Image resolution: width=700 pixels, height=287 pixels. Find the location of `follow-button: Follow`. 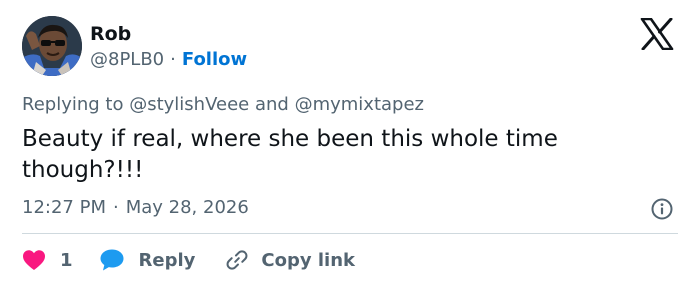

follow-button: Follow is located at coordinates (214, 59).